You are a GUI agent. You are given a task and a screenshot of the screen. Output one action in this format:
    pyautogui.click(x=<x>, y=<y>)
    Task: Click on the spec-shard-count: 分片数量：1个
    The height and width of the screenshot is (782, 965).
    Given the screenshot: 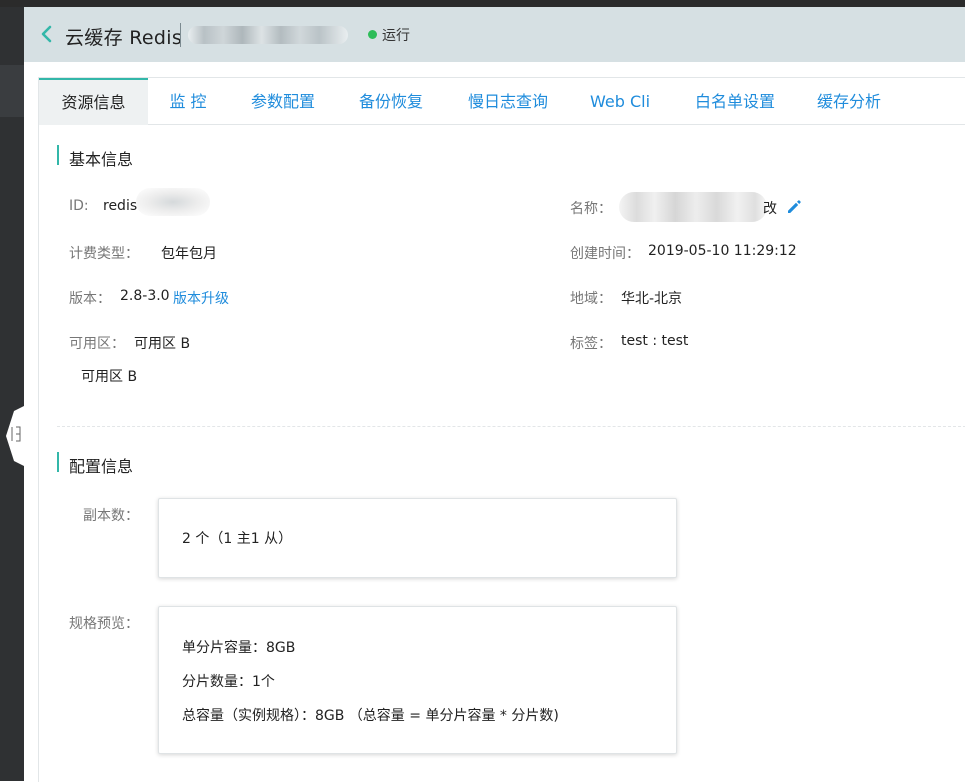 What is the action you would take?
    pyautogui.click(x=228, y=682)
    